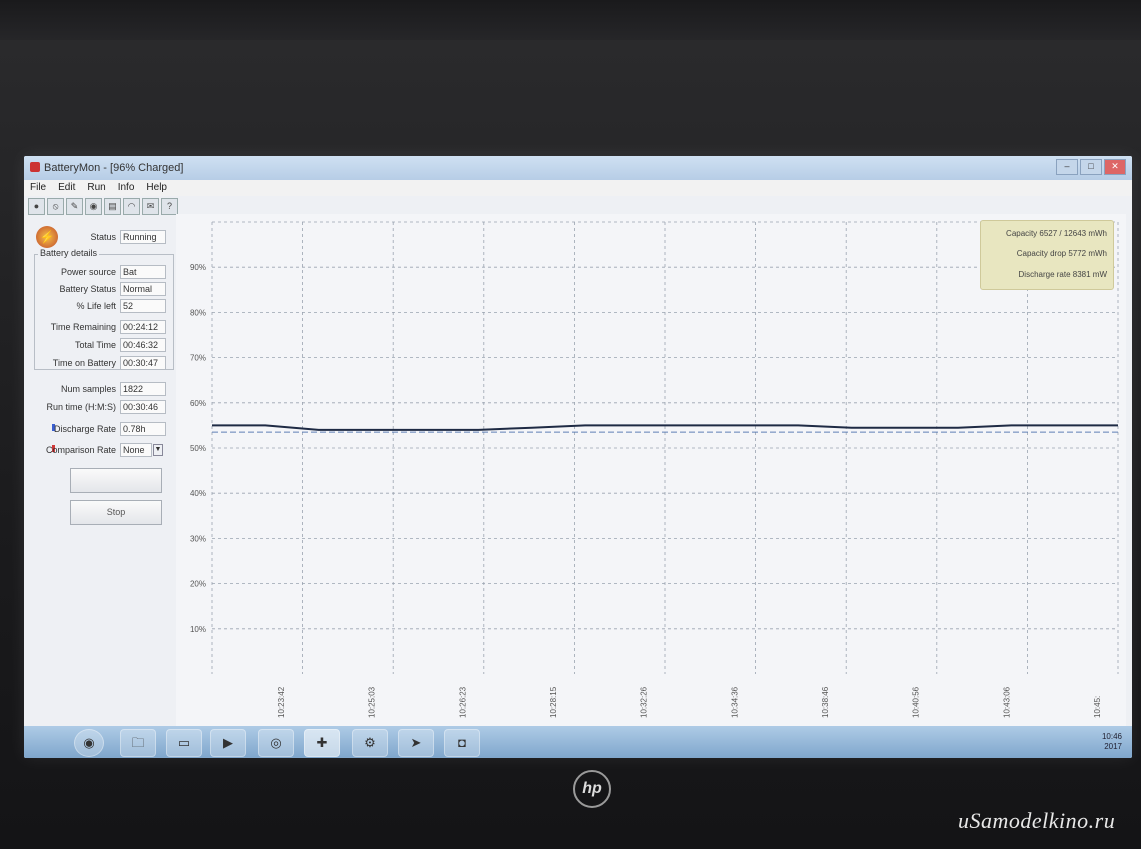 Image resolution: width=1141 pixels, height=849 pixels. I want to click on save-icon: ▤, so click(112, 206).